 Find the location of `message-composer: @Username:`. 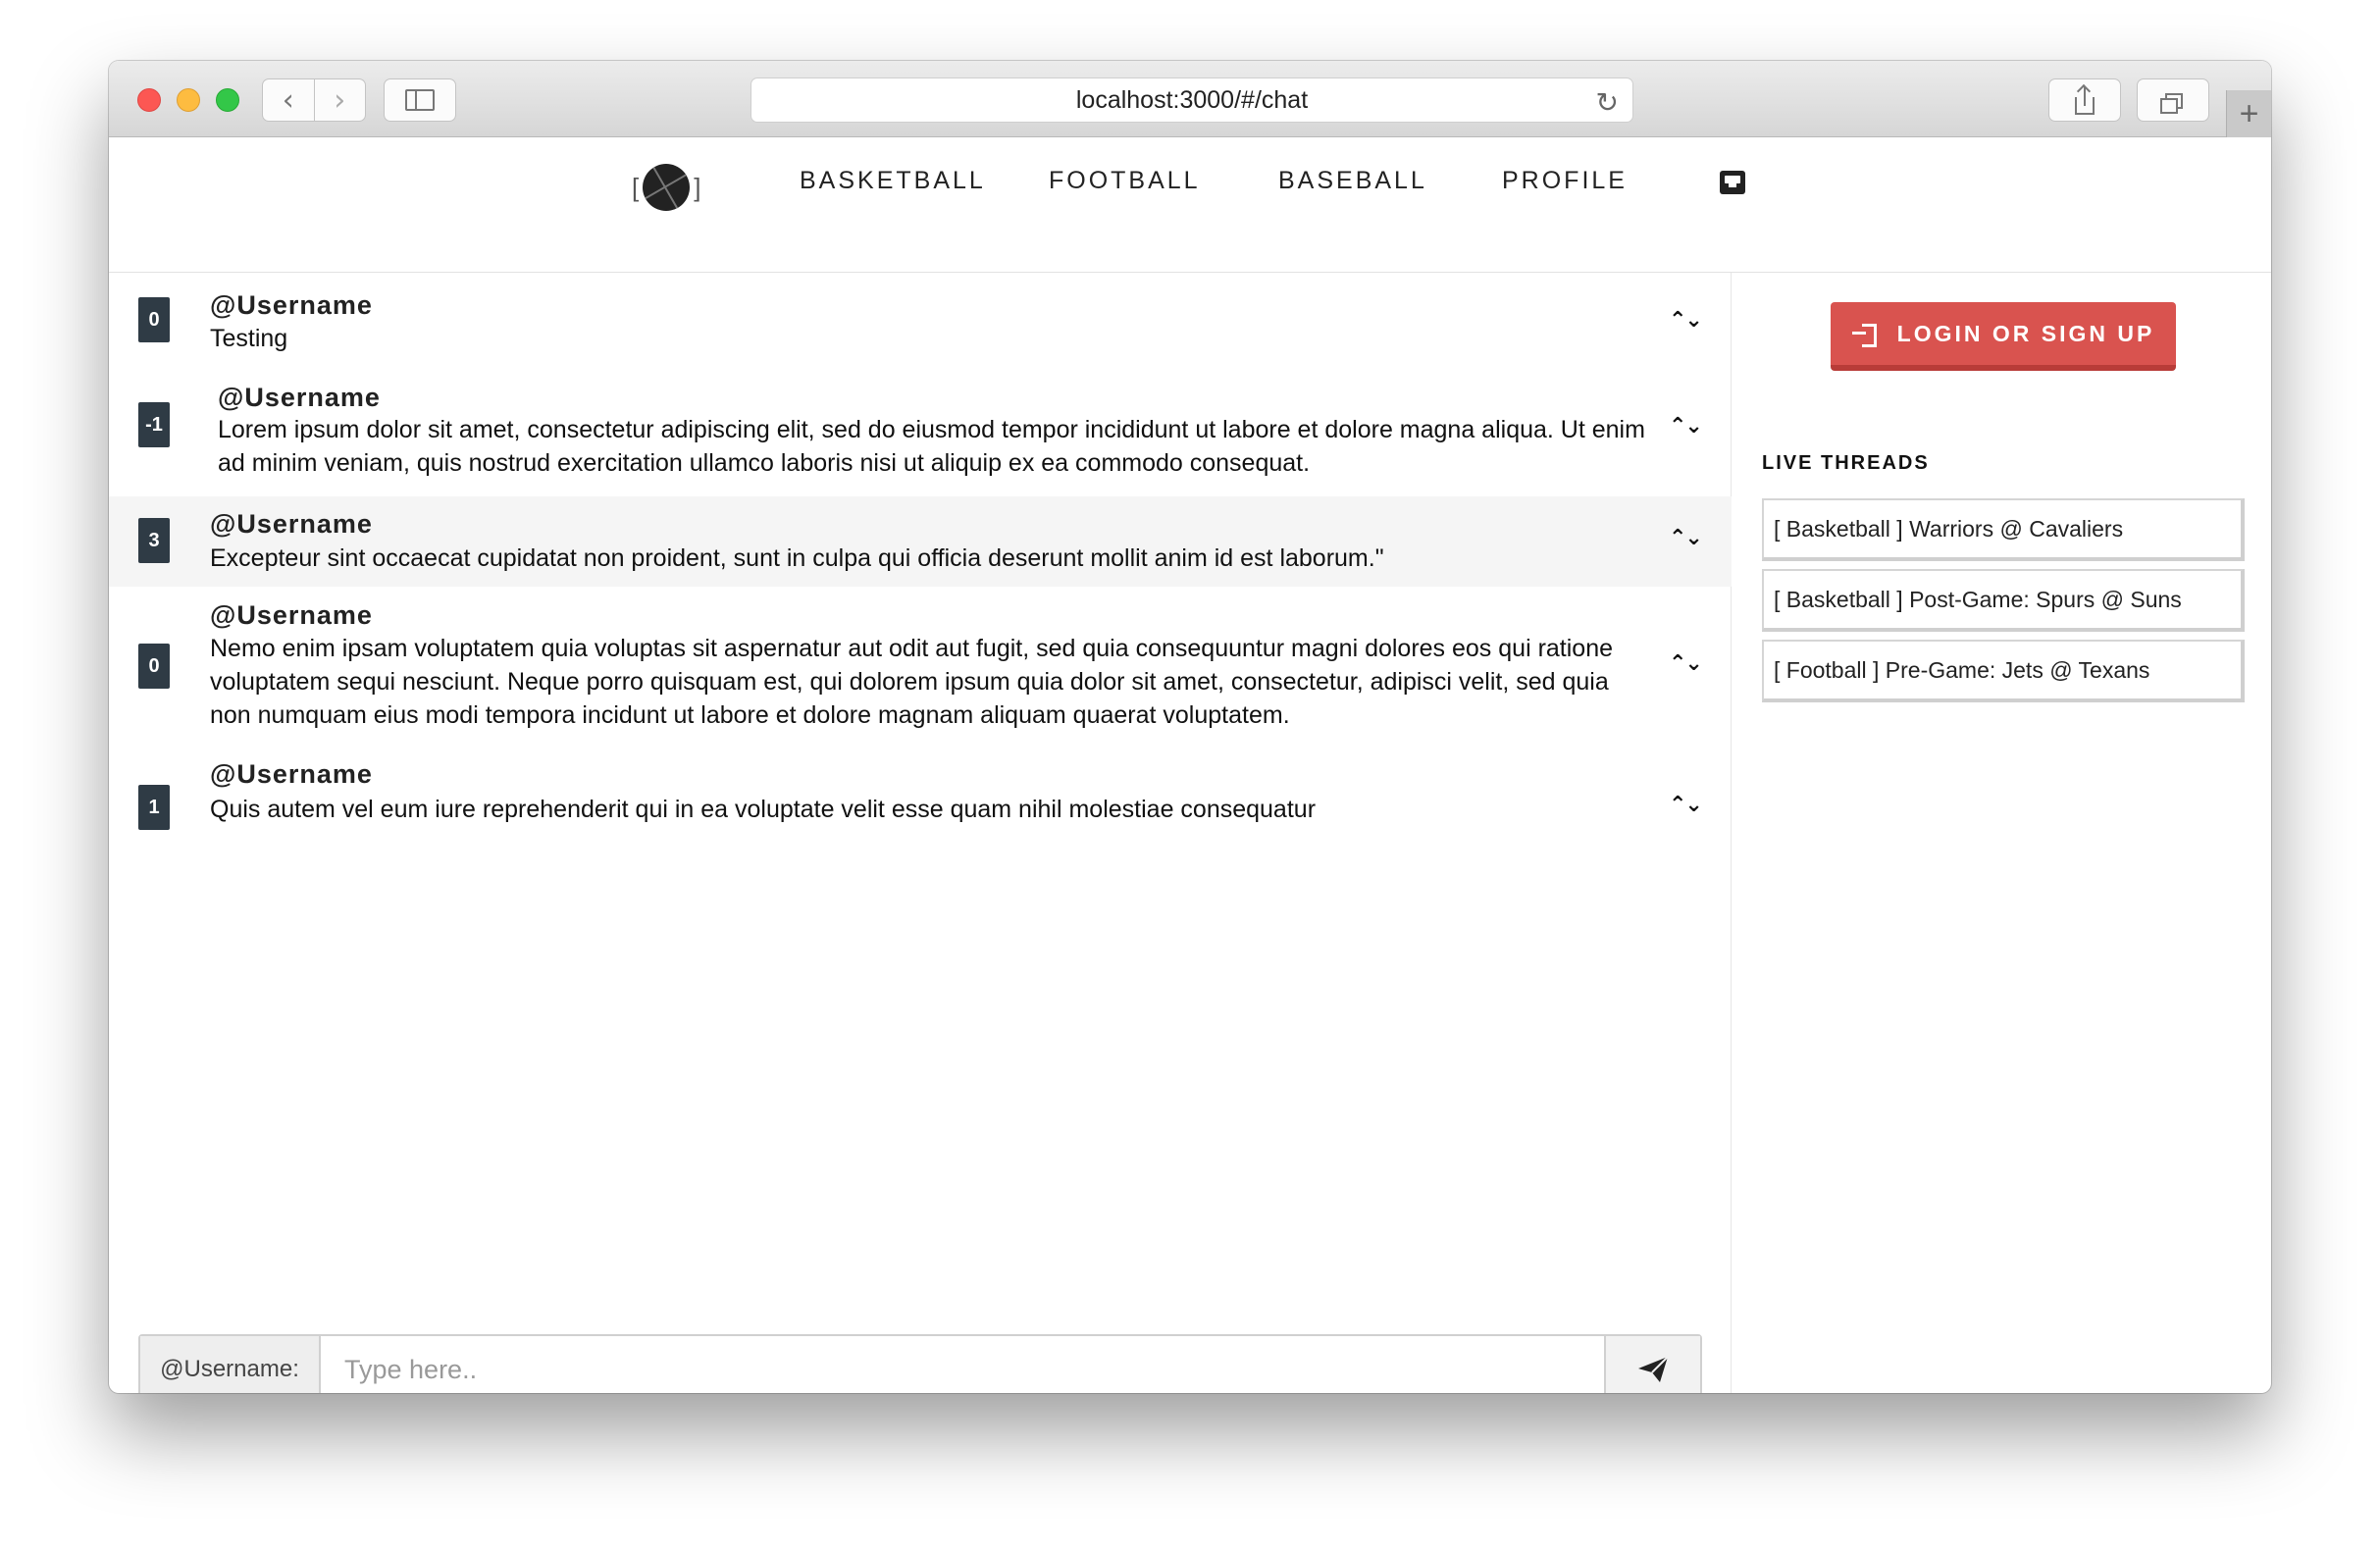

message-composer: @Username: is located at coordinates (920, 1363).